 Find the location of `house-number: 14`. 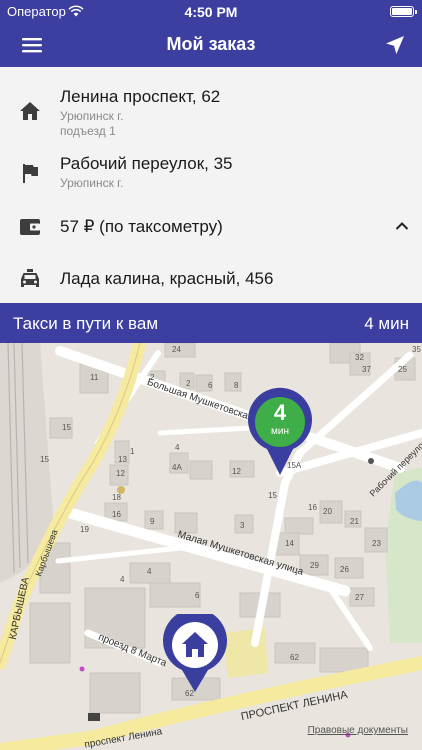

house-number: 14 is located at coordinates (289, 543).